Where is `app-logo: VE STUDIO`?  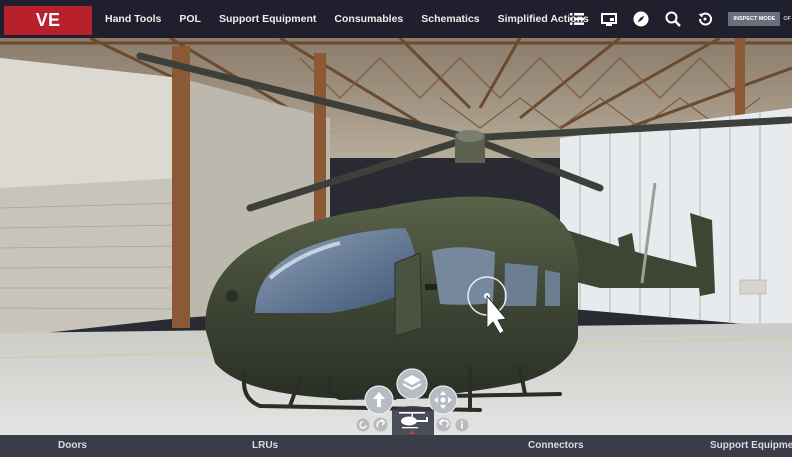 app-logo: VE STUDIO is located at coordinates (48, 32).